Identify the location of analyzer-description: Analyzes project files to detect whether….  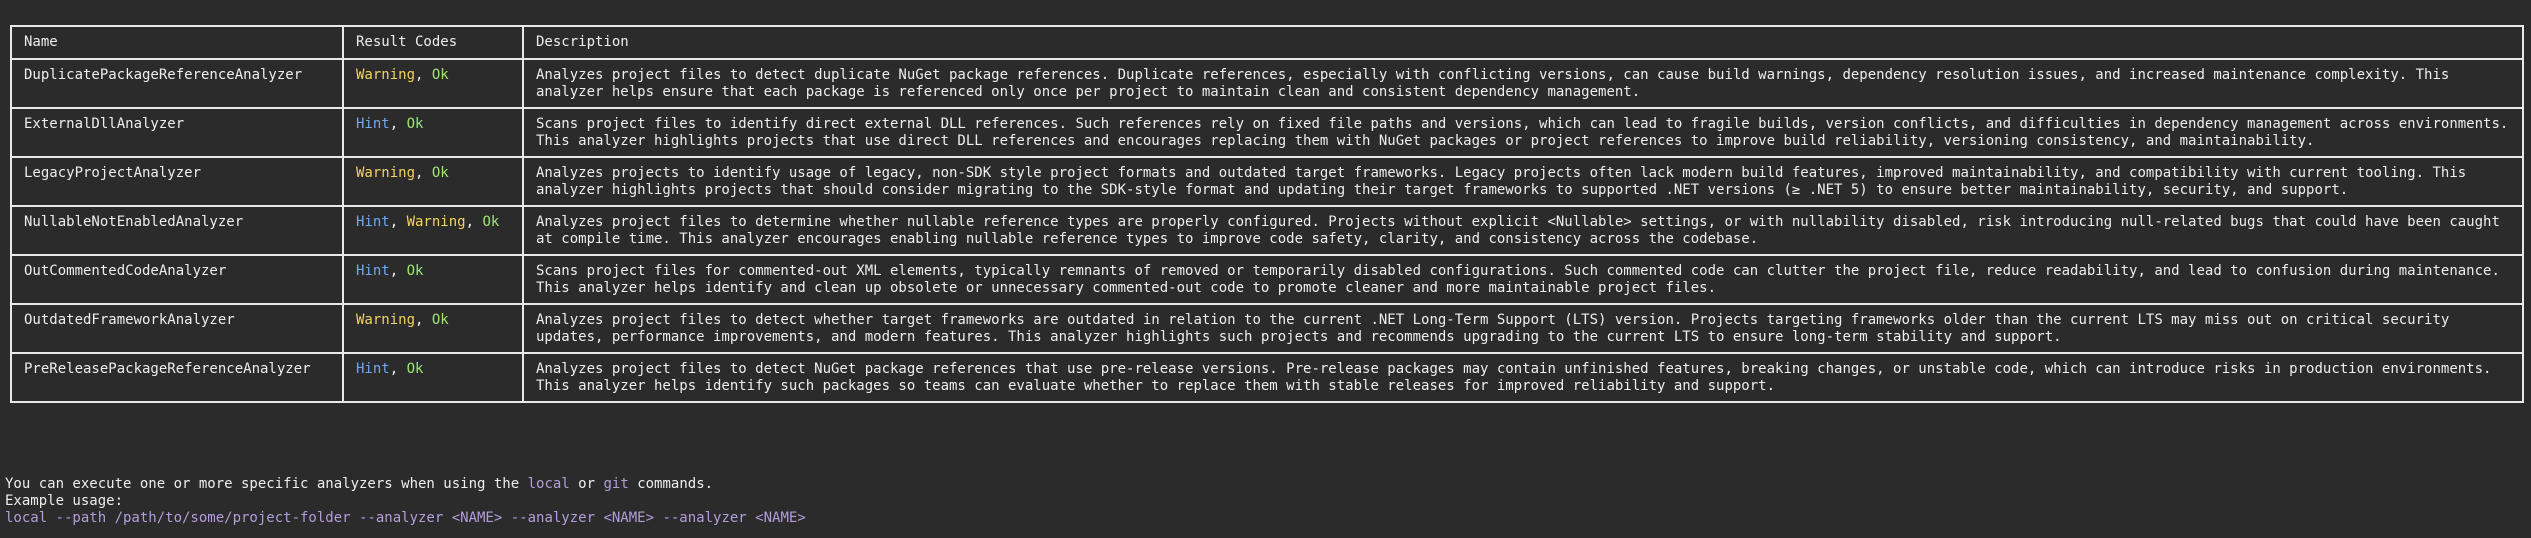
(1523, 328).